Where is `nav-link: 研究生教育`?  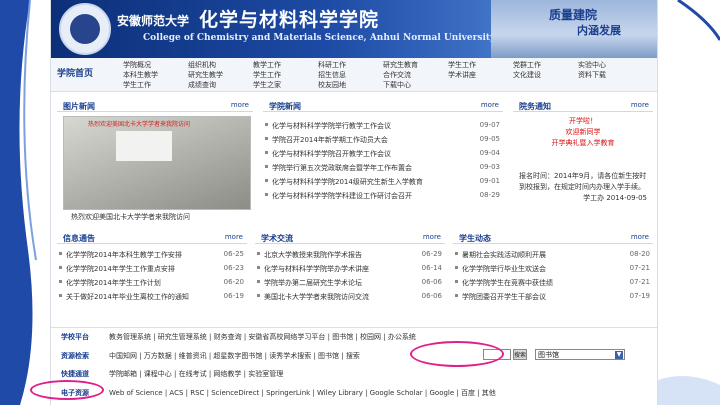
nav-link: 研究生教育 is located at coordinates (415, 65).